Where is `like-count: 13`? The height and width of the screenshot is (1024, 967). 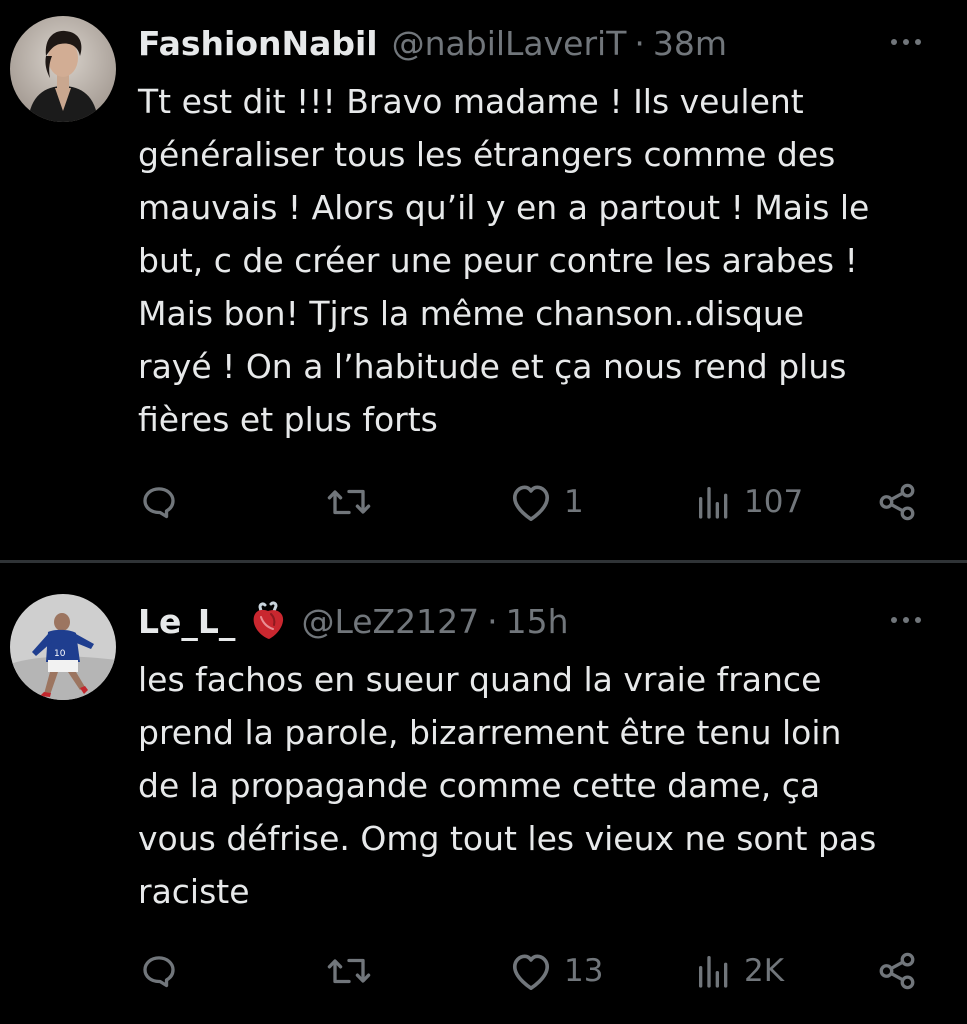
like-count: 13 is located at coordinates (584, 971).